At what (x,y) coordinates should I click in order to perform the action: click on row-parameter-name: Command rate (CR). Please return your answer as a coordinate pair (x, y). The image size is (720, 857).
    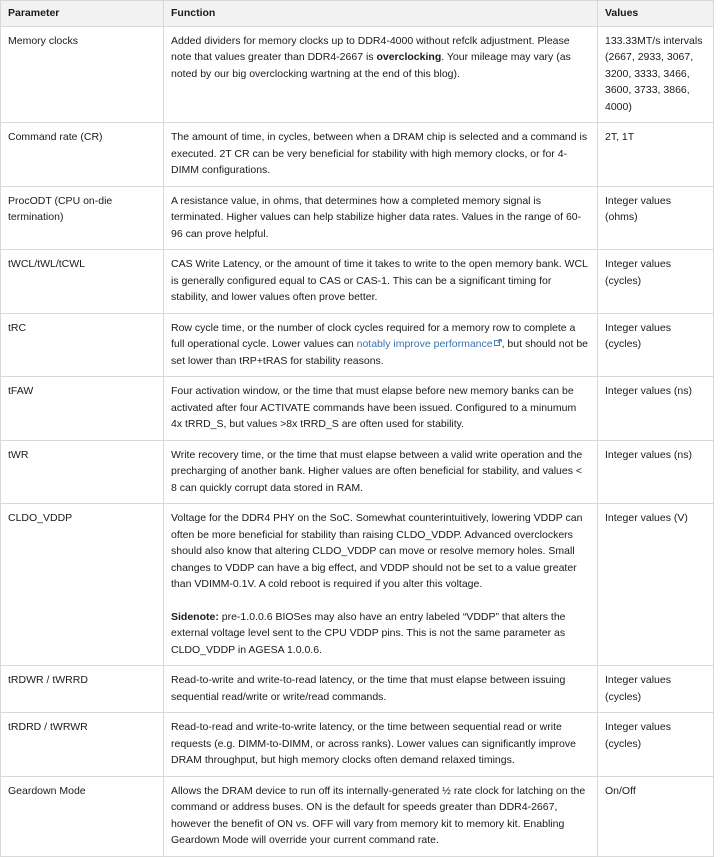
    Looking at the image, I should click on (82, 154).